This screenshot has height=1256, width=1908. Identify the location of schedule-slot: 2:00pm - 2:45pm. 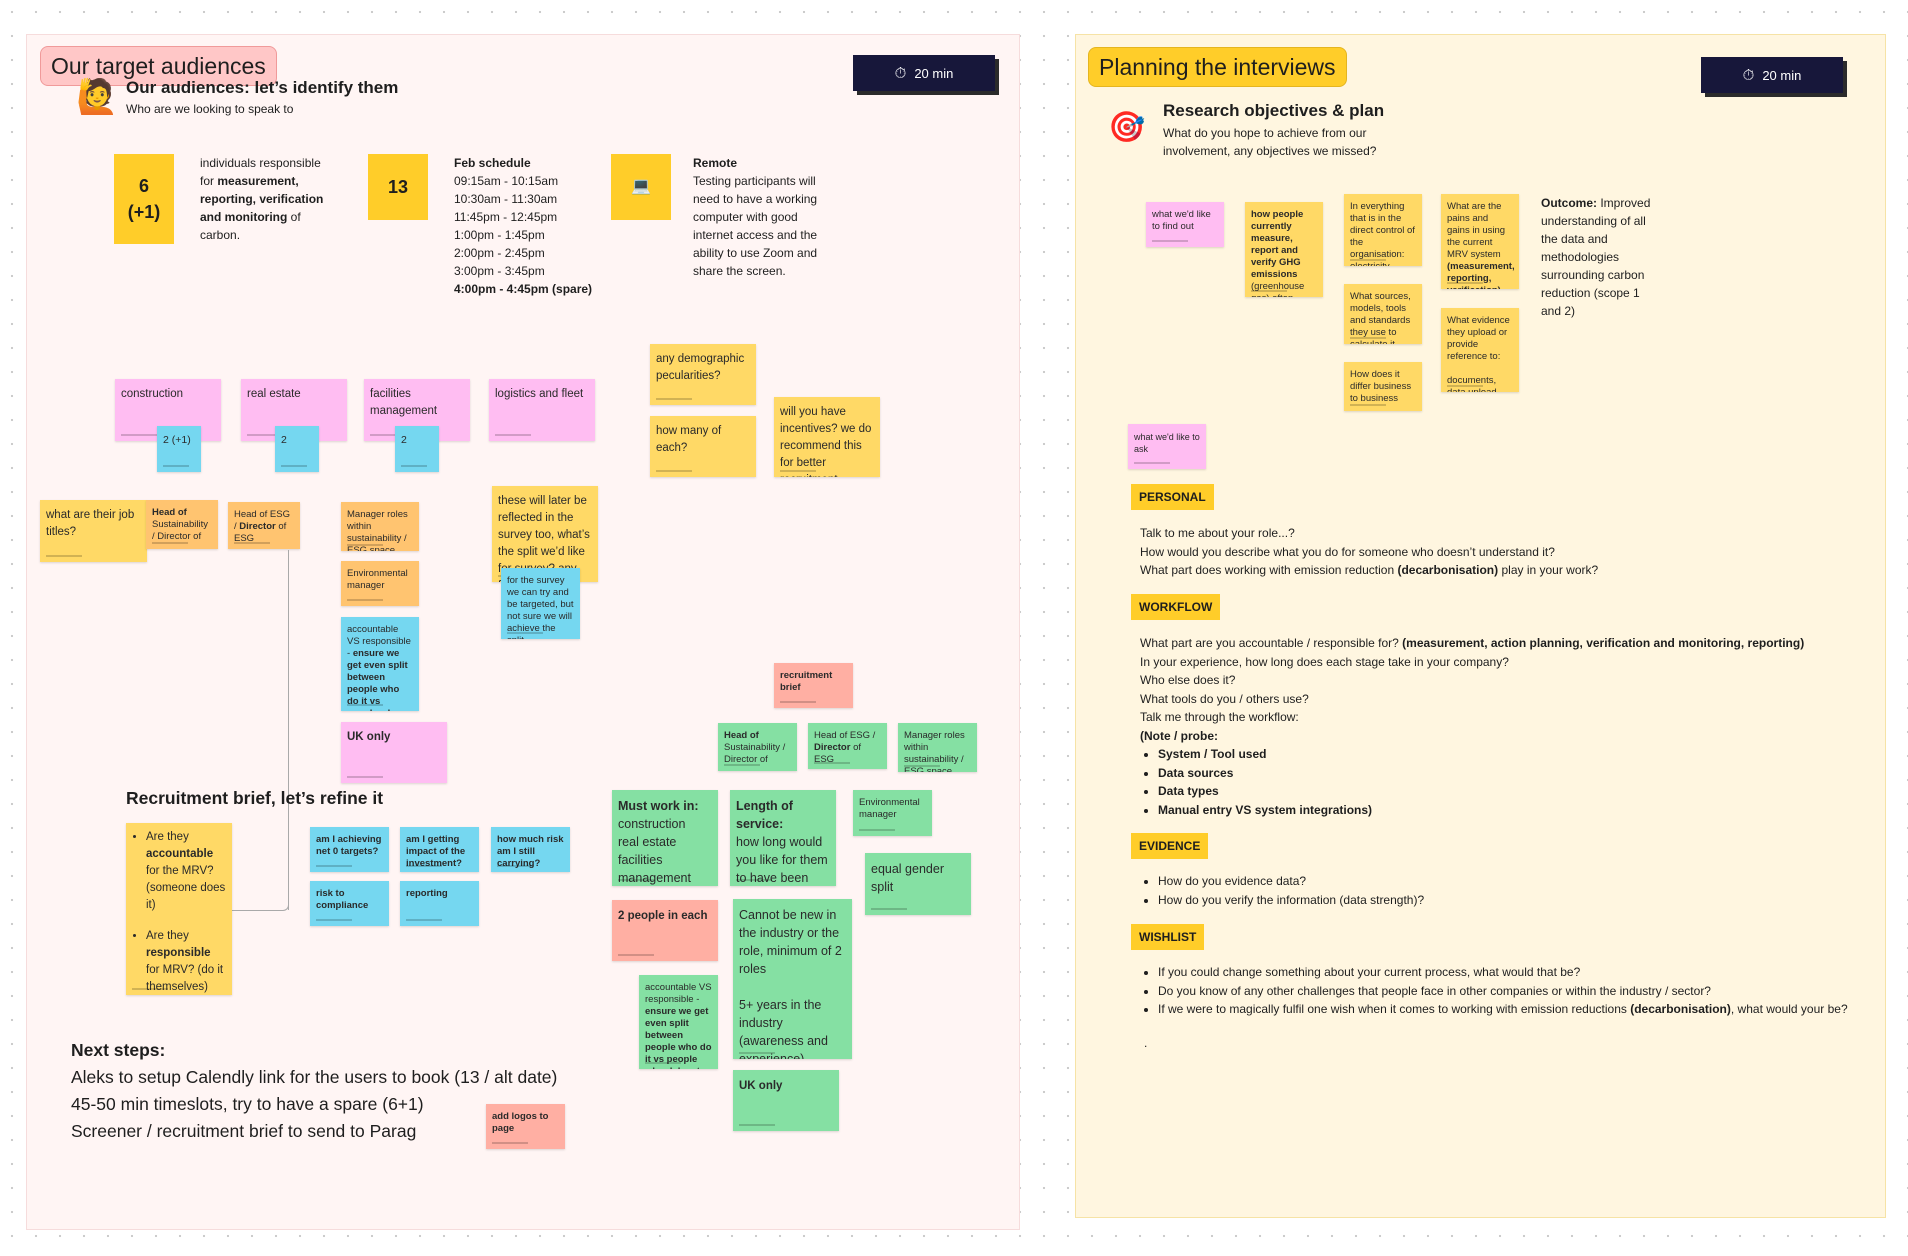
(499, 253).